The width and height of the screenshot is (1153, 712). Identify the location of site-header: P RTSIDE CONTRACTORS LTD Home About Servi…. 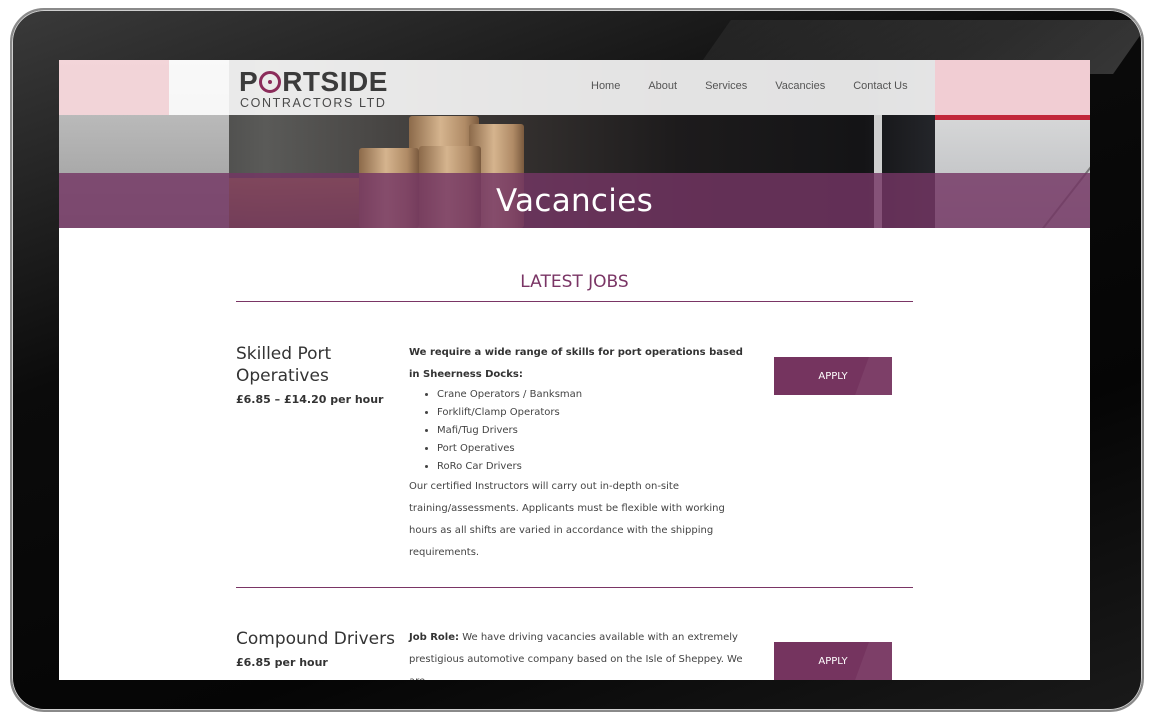
(574, 87).